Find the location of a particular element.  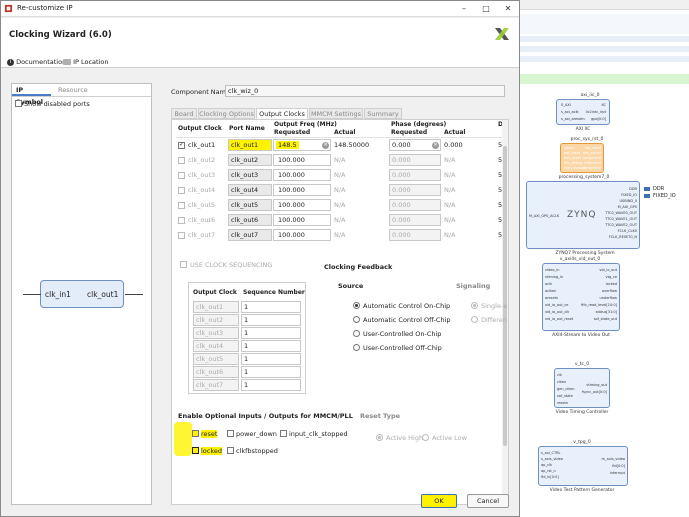

clock-name: clk_out6 is located at coordinates (202, 220).